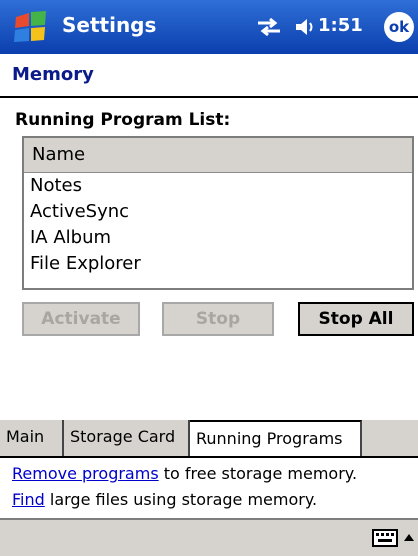 Image resolution: width=418 pixels, height=556 pixels. I want to click on list-item: ActiveSync, so click(218, 212).